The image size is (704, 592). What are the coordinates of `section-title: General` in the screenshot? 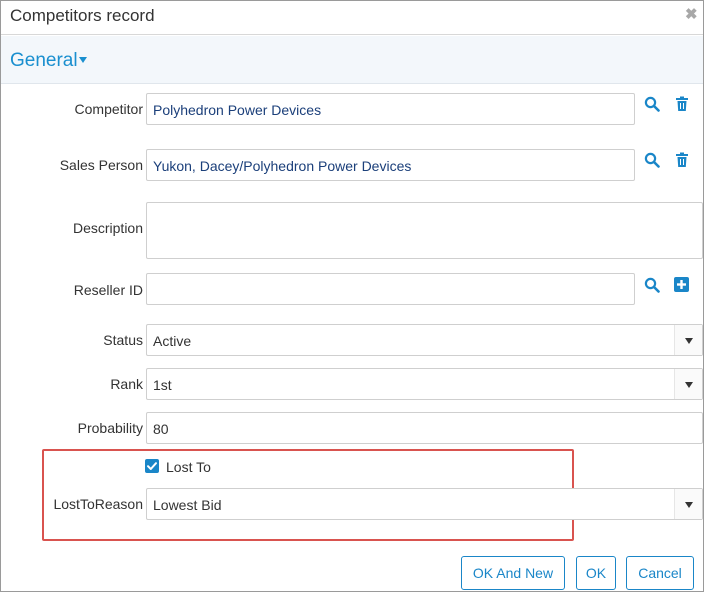 It's located at (44, 61).